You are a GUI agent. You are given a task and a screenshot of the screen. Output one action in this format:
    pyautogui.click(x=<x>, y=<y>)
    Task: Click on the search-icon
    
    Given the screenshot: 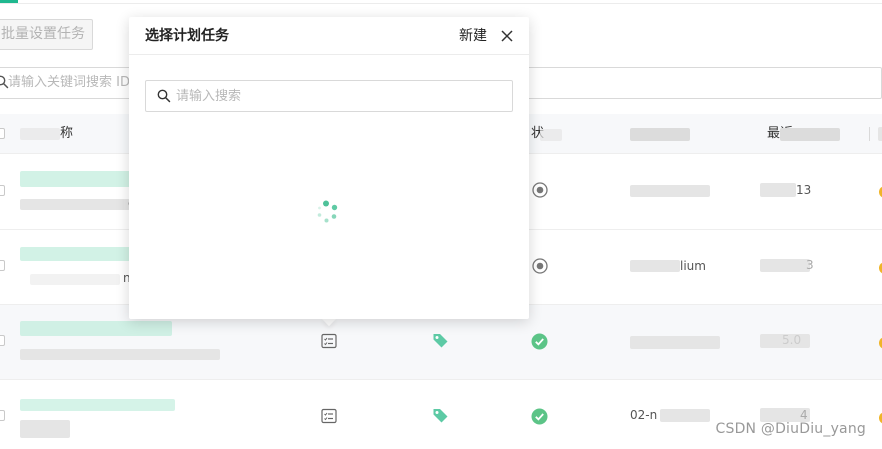 What is the action you would take?
    pyautogui.click(x=164, y=96)
    